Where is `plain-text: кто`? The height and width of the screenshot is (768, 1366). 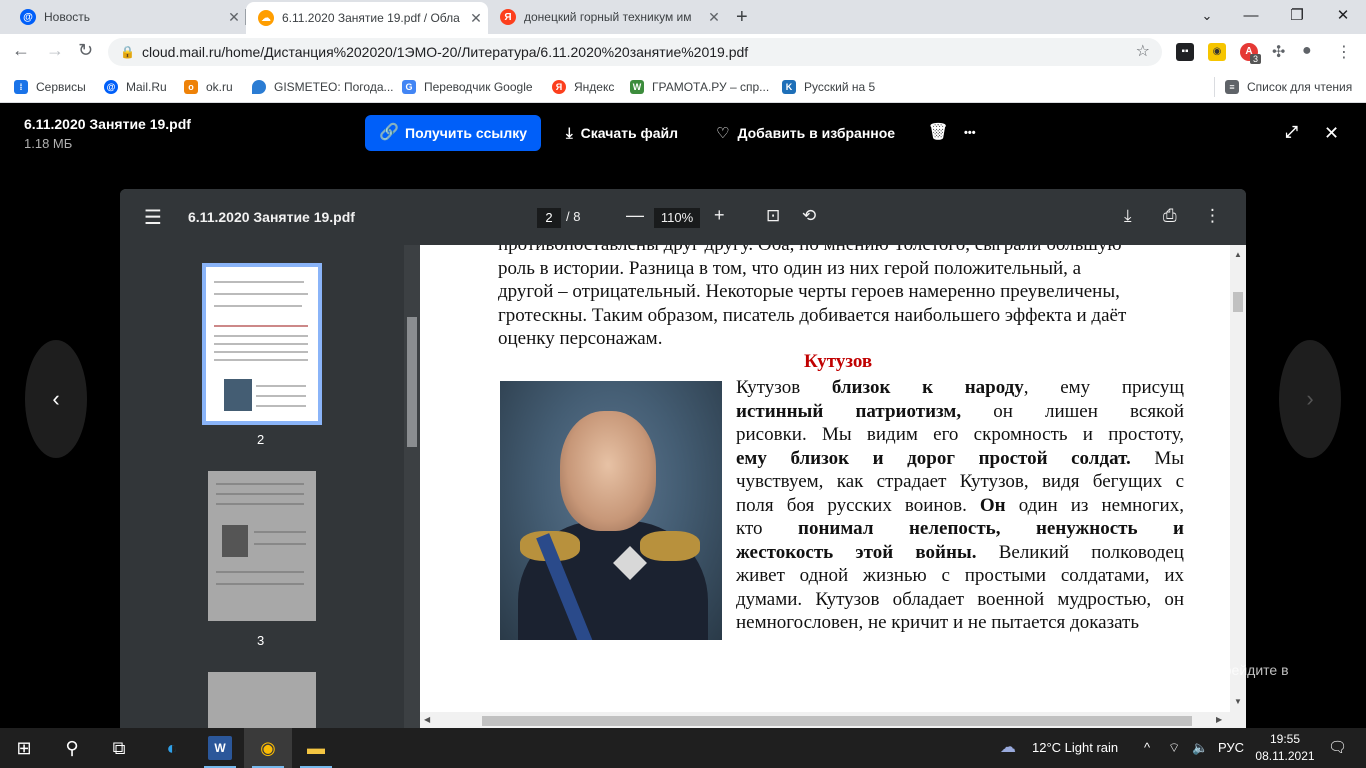 plain-text: кто is located at coordinates (767, 528).